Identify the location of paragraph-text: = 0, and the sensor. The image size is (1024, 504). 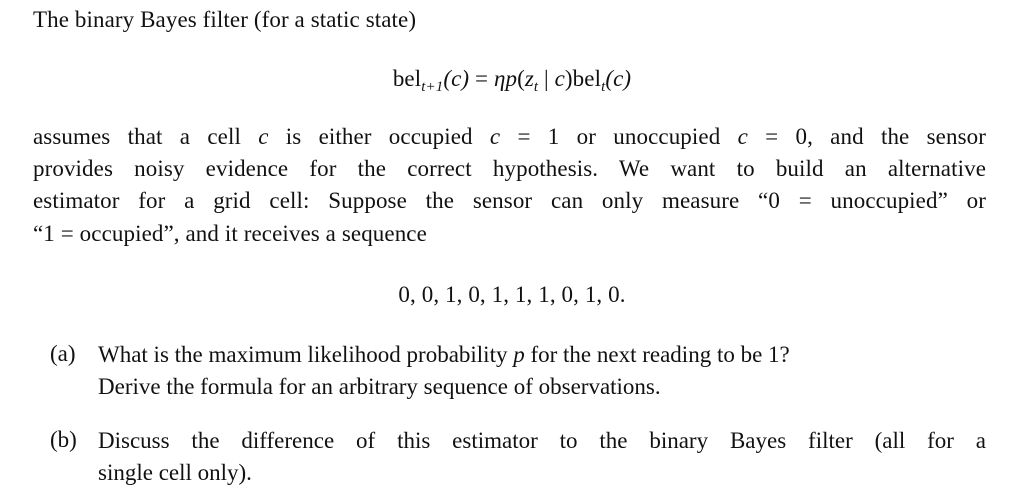
(866, 136).